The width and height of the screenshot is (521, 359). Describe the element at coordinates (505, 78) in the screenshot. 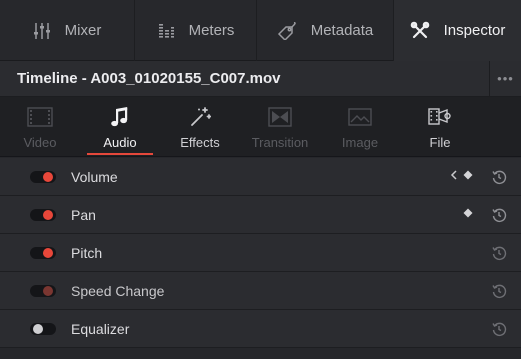

I see `more-options-button: •••` at that location.